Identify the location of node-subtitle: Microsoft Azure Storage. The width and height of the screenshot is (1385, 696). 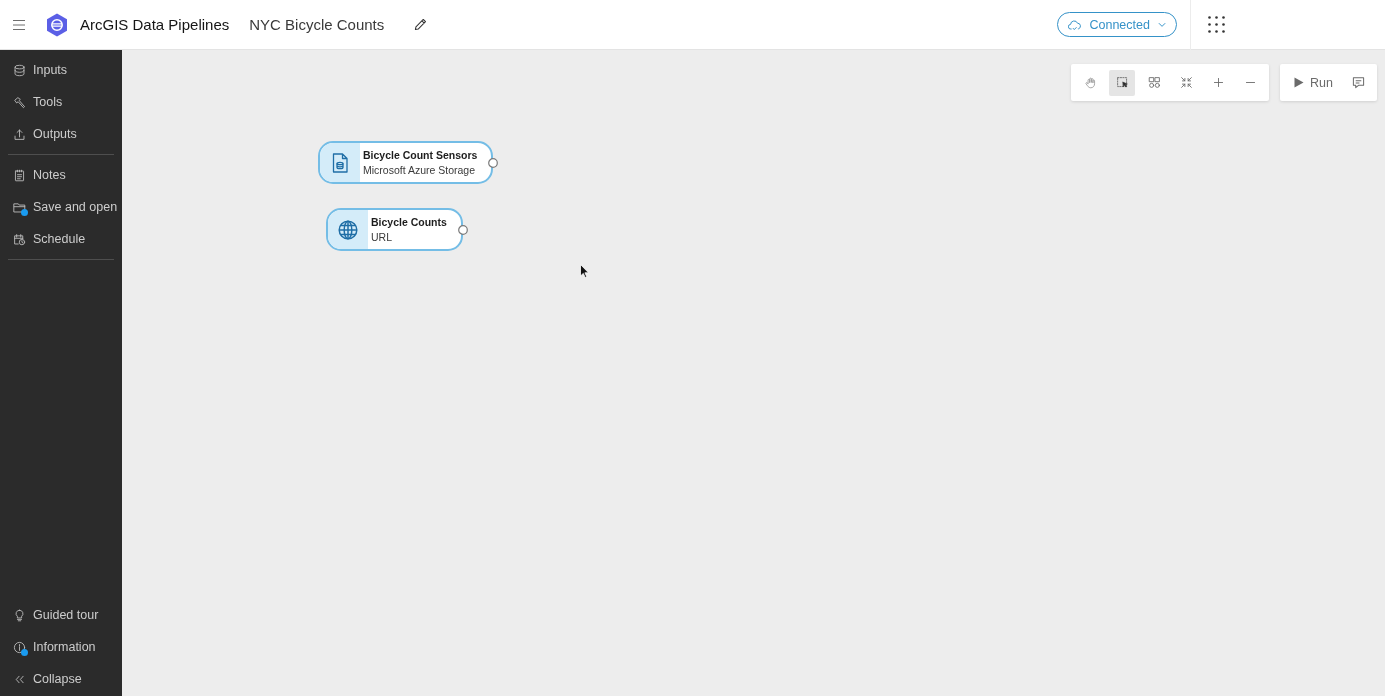
(420, 170).